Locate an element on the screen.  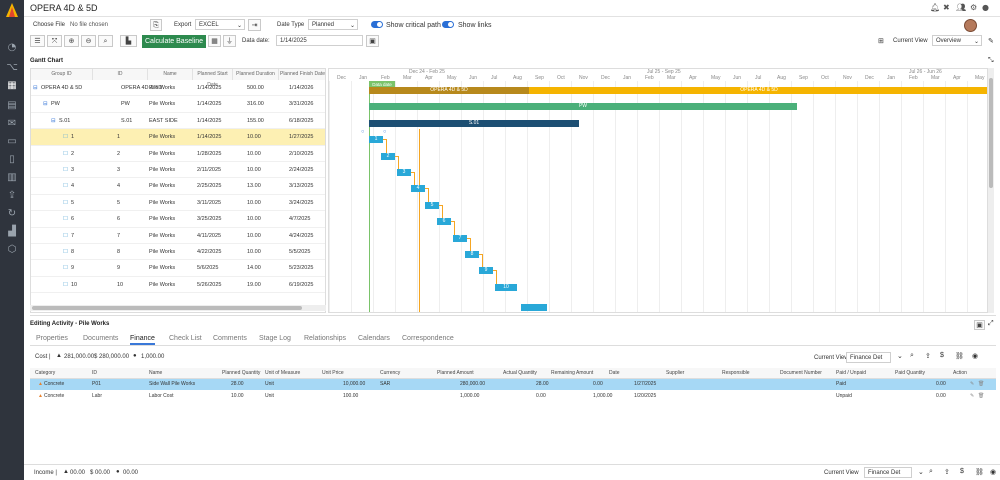
import-icon: ⎘ is located at coordinates (156, 25).